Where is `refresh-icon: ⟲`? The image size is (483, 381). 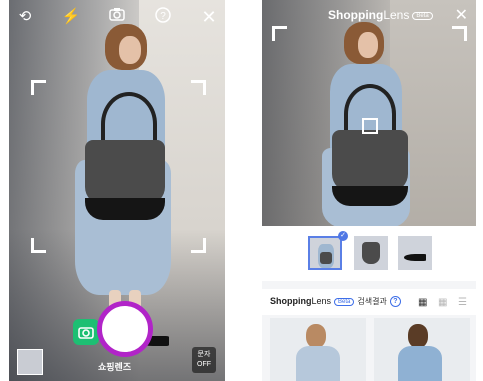
refresh-icon: ⟲ is located at coordinates (25, 17).